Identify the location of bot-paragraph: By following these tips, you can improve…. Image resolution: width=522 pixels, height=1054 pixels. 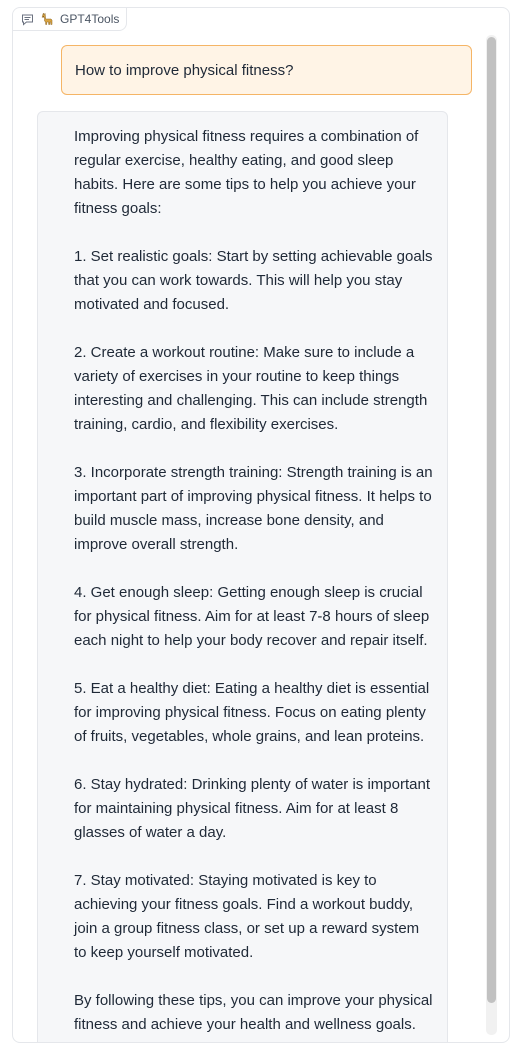
(253, 1012).